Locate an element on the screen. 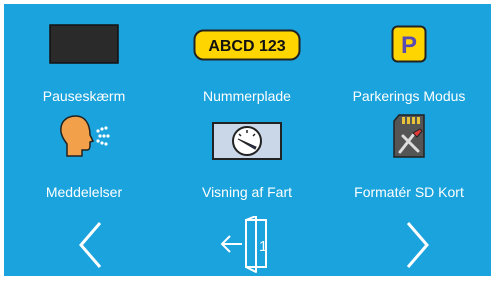 This screenshot has height=281, width=495. exit-button: 1 is located at coordinates (248, 245).